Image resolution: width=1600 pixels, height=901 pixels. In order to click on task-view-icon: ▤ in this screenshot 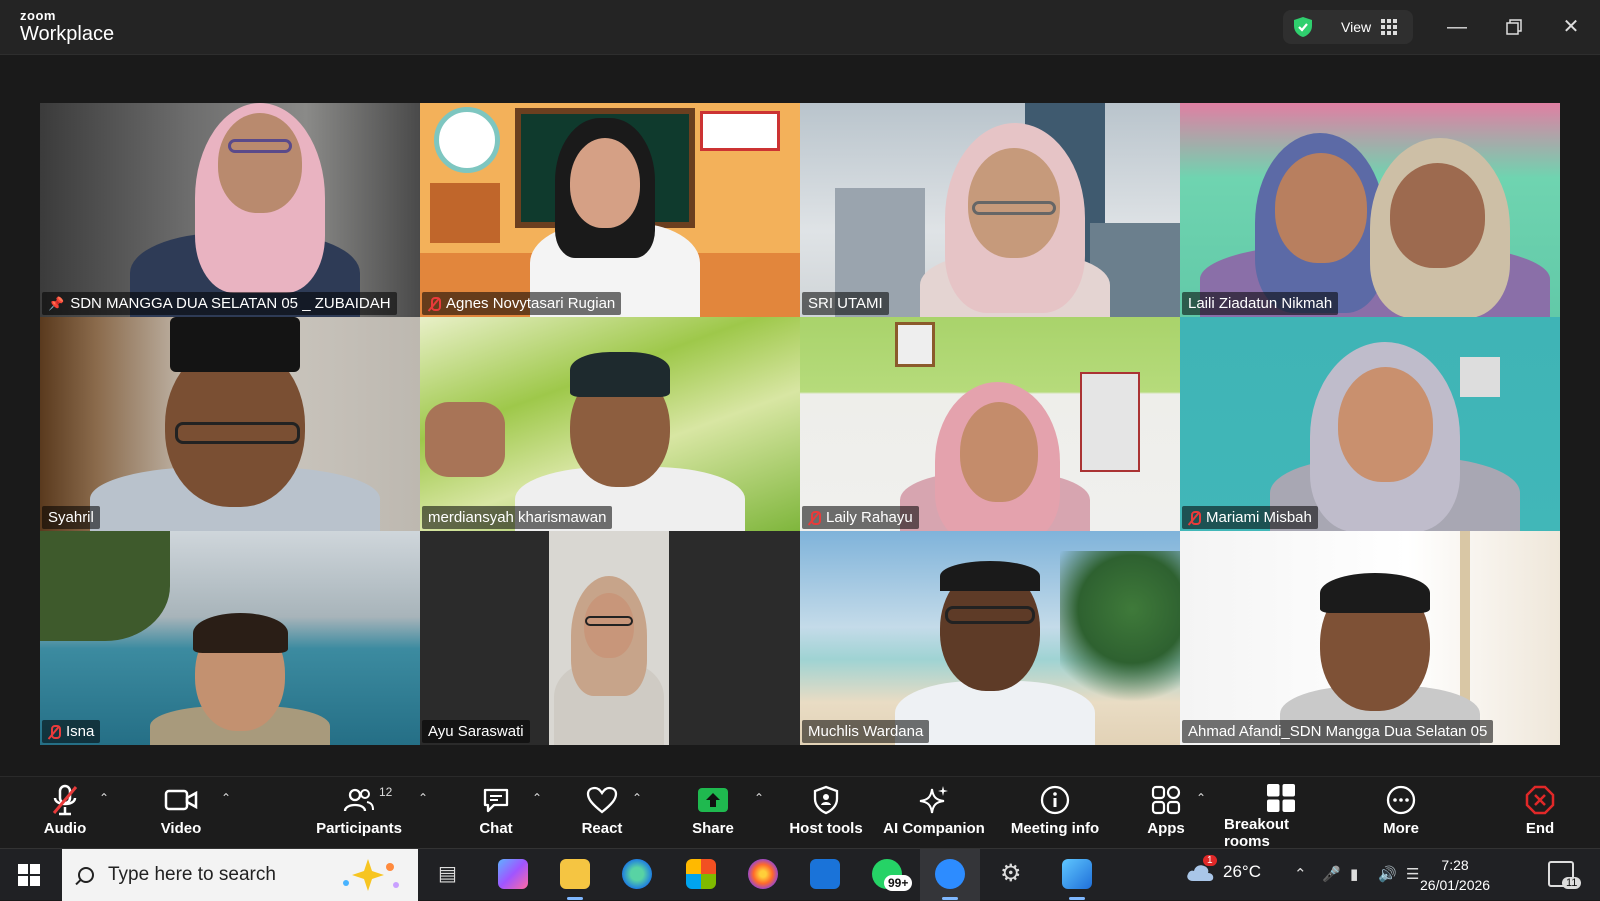, I will do `click(447, 873)`.